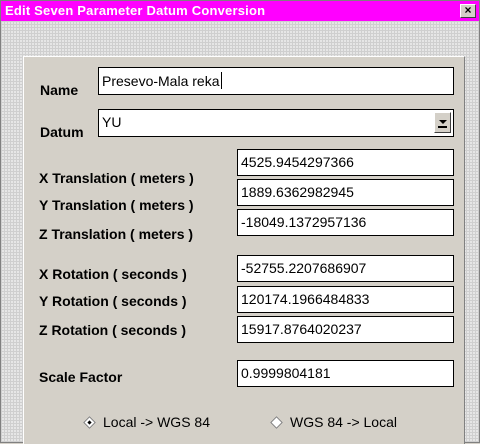  Describe the element at coordinates (221, 80) in the screenshot. I see `text-caret` at that location.